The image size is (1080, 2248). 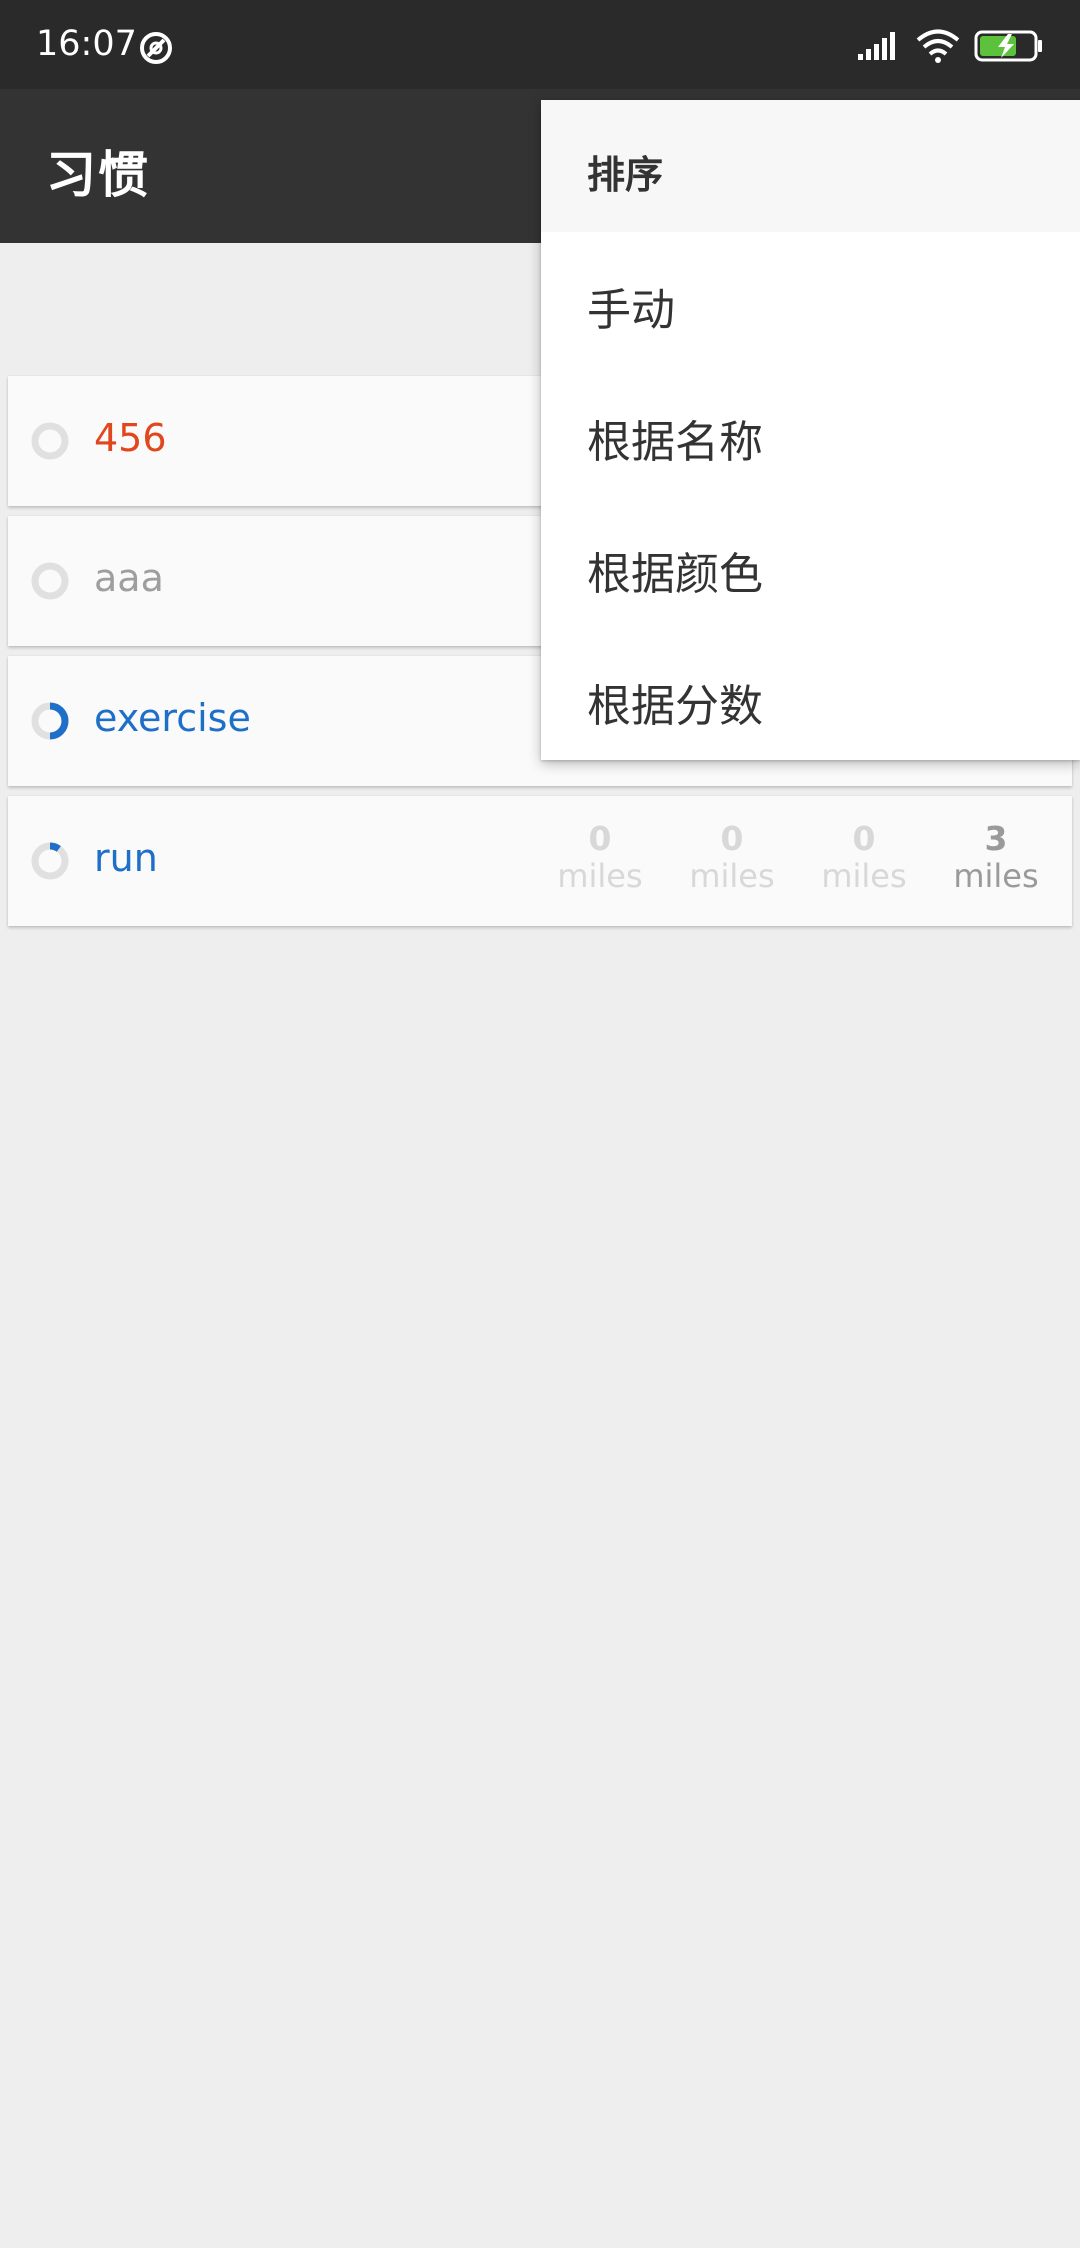 I want to click on menu-item-label: 根据名称, so click(x=675, y=442).